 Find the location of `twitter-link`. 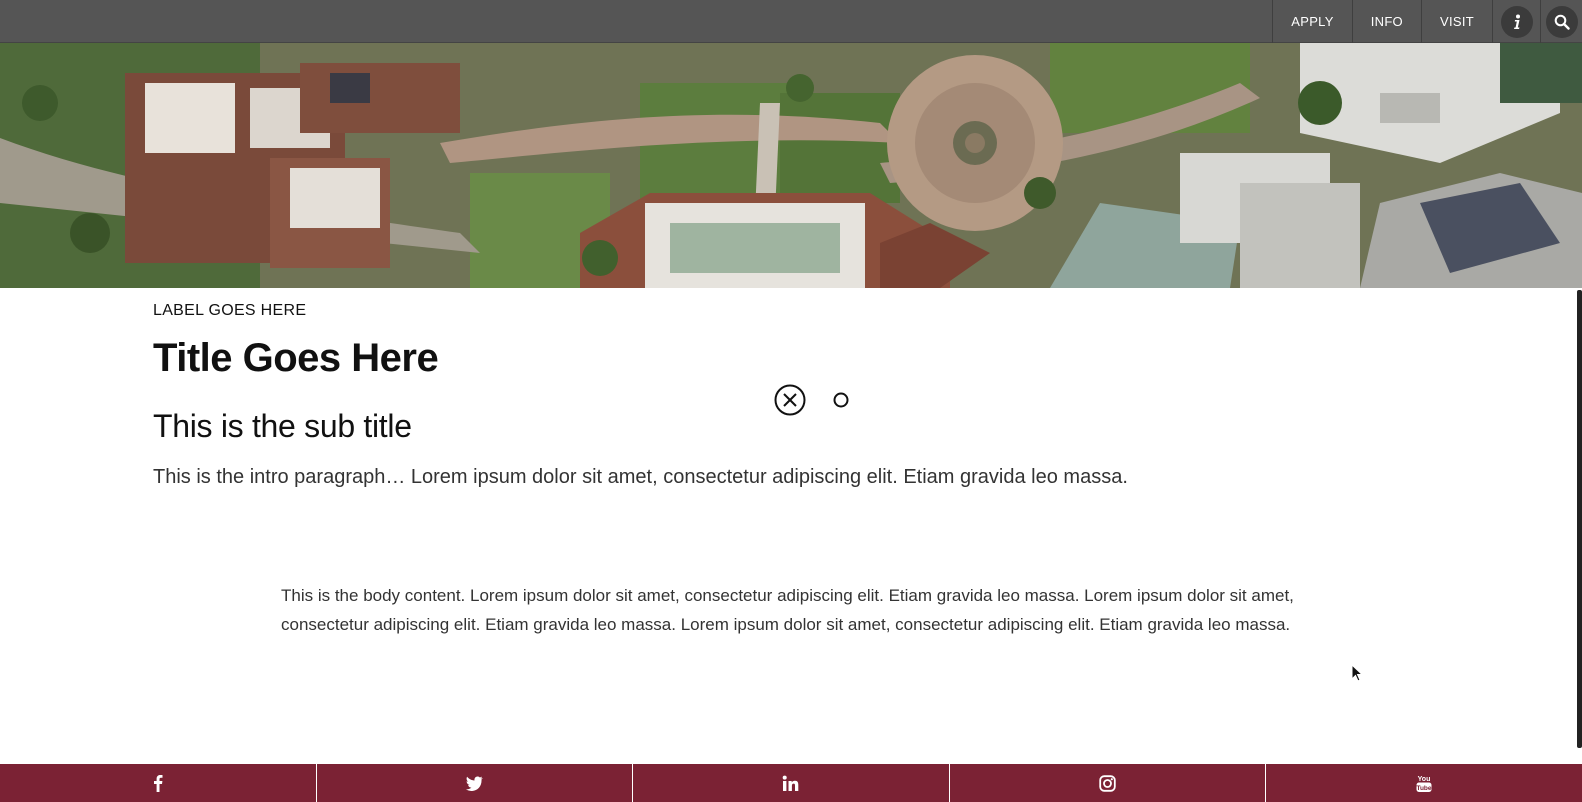

twitter-link is located at coordinates (474, 783).